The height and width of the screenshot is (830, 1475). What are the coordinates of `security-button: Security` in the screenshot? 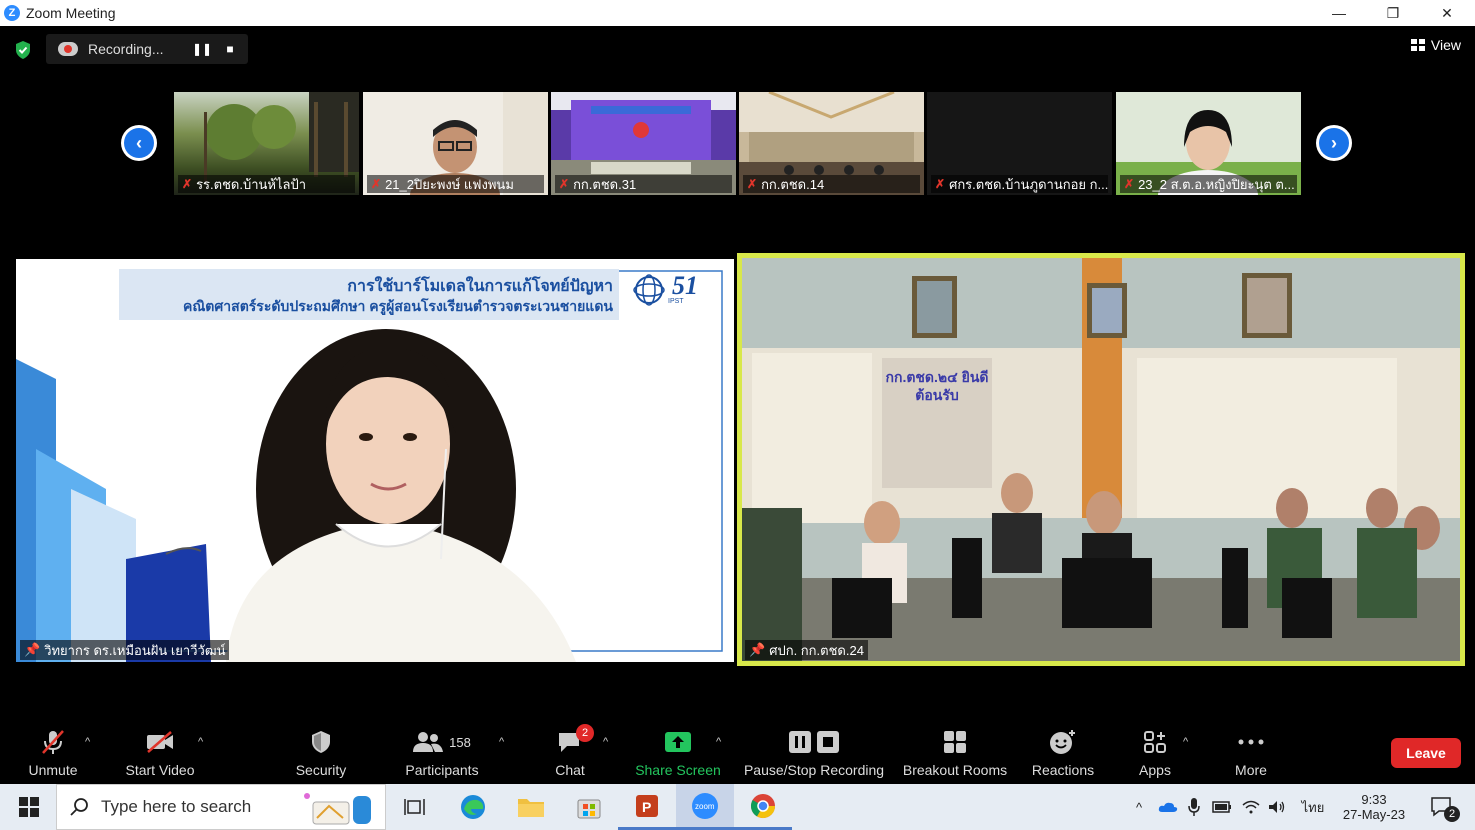 It's located at (321, 753).